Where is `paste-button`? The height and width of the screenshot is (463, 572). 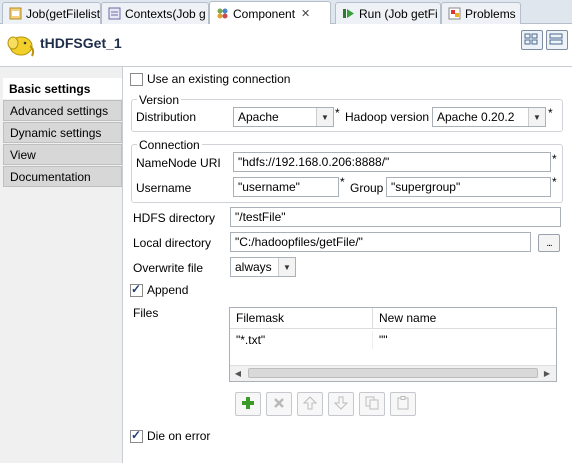 paste-button is located at coordinates (403, 404).